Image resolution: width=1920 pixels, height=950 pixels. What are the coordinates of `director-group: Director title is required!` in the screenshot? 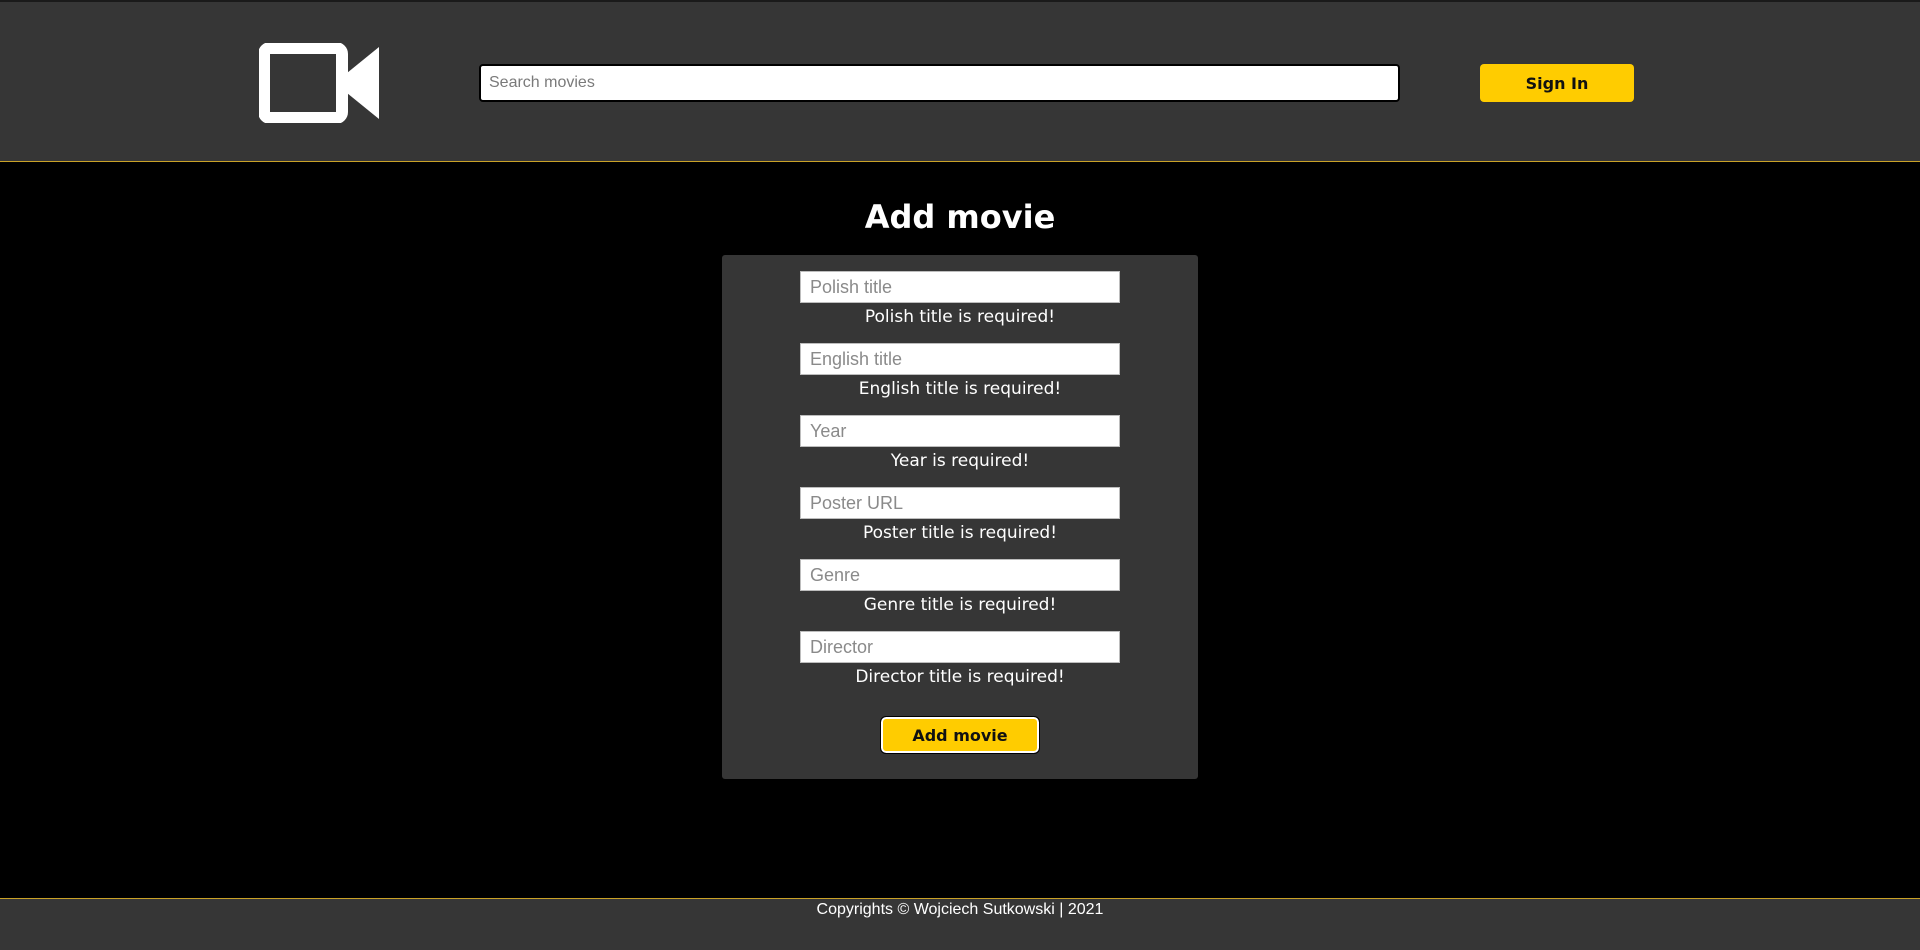 It's located at (960, 660).